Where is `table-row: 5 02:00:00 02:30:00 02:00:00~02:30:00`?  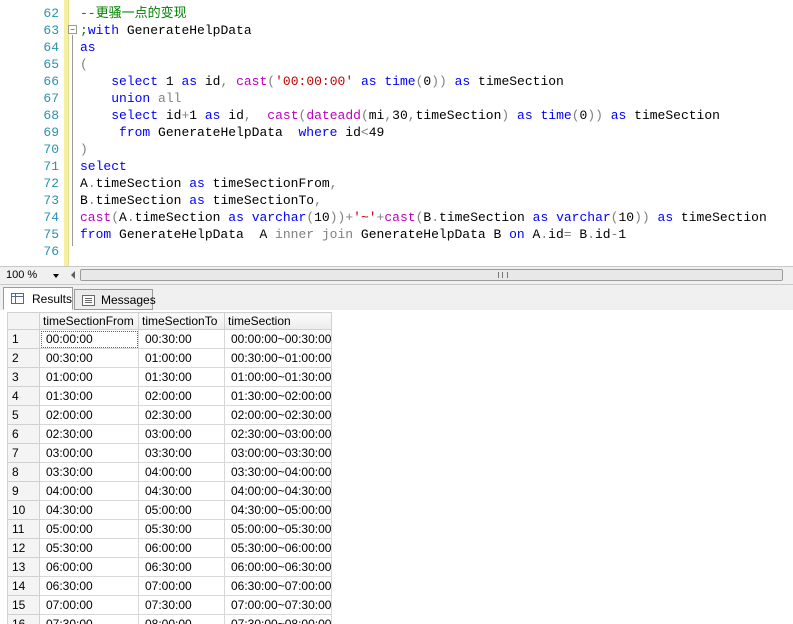
table-row: 5 02:00:00 02:30:00 02:00:00~02:30:00 is located at coordinates (170, 415).